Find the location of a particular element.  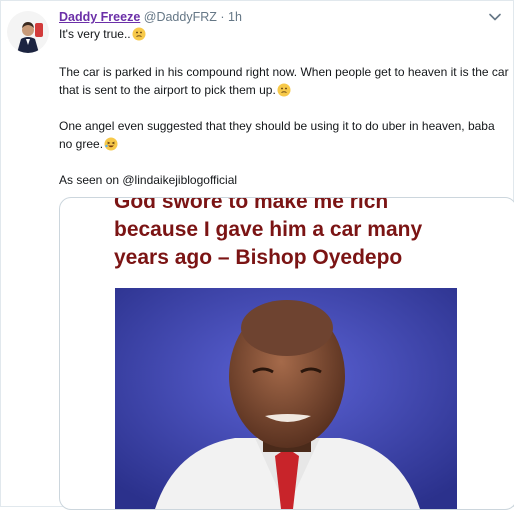

display-name: Daddy Freeze is located at coordinates (99, 17).